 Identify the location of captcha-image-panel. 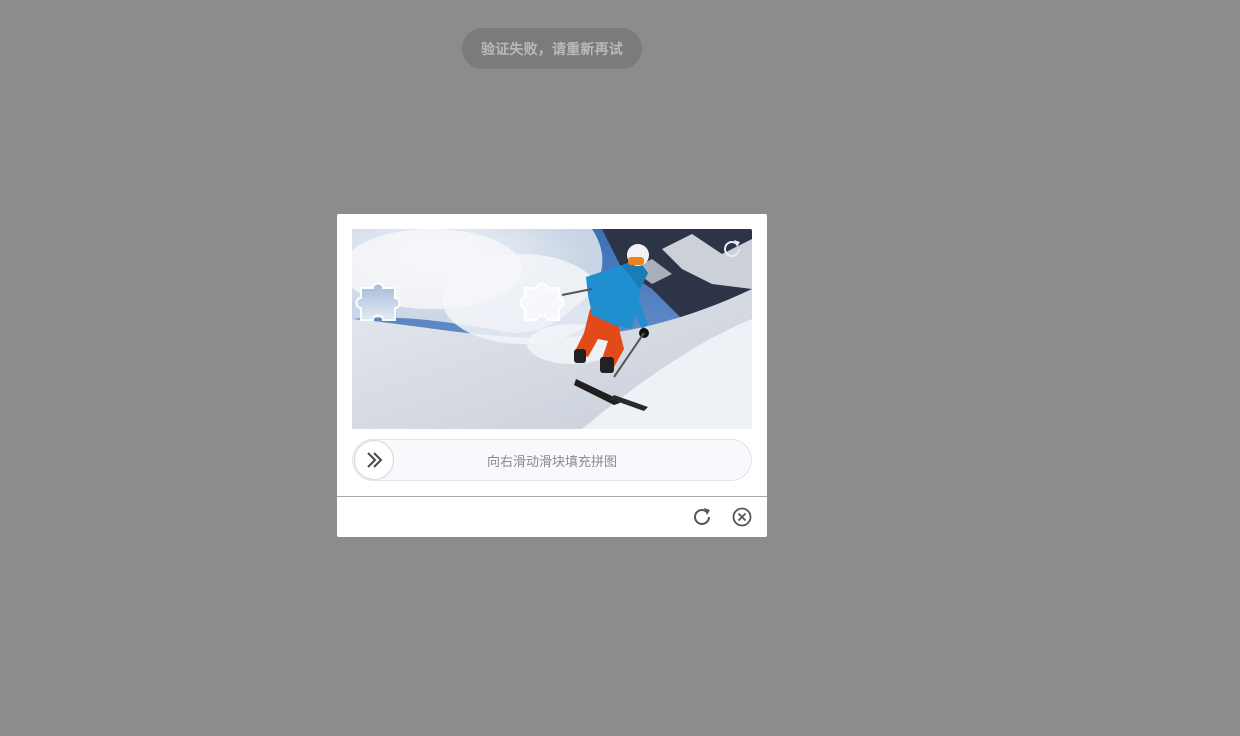
(552, 329).